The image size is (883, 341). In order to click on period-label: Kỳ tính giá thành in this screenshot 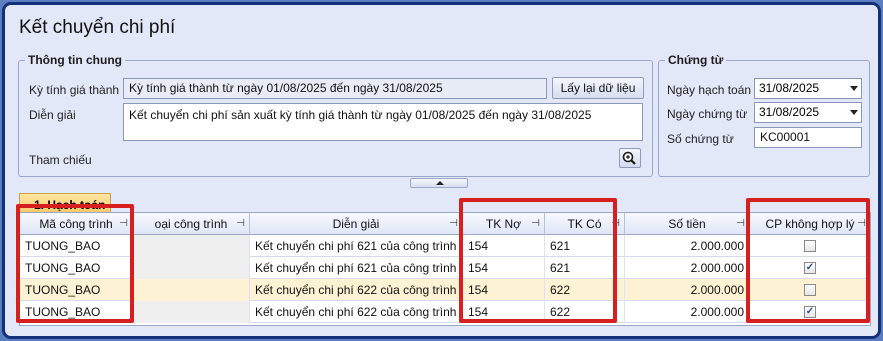, I will do `click(74, 90)`.